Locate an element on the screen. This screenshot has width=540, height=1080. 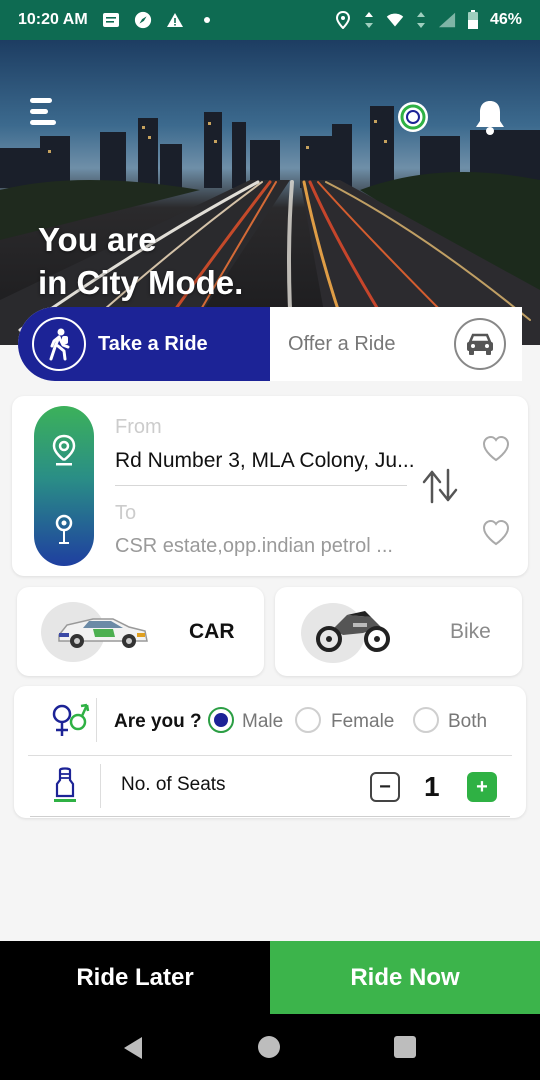
drop-pin-icon is located at coordinates (64, 533).